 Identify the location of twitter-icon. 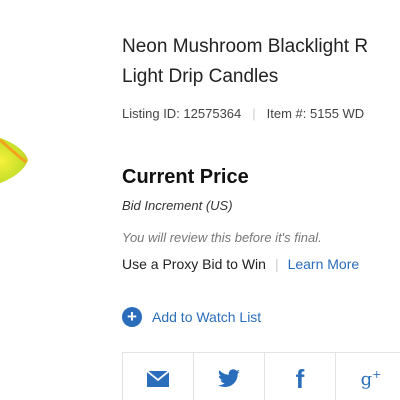
(229, 378).